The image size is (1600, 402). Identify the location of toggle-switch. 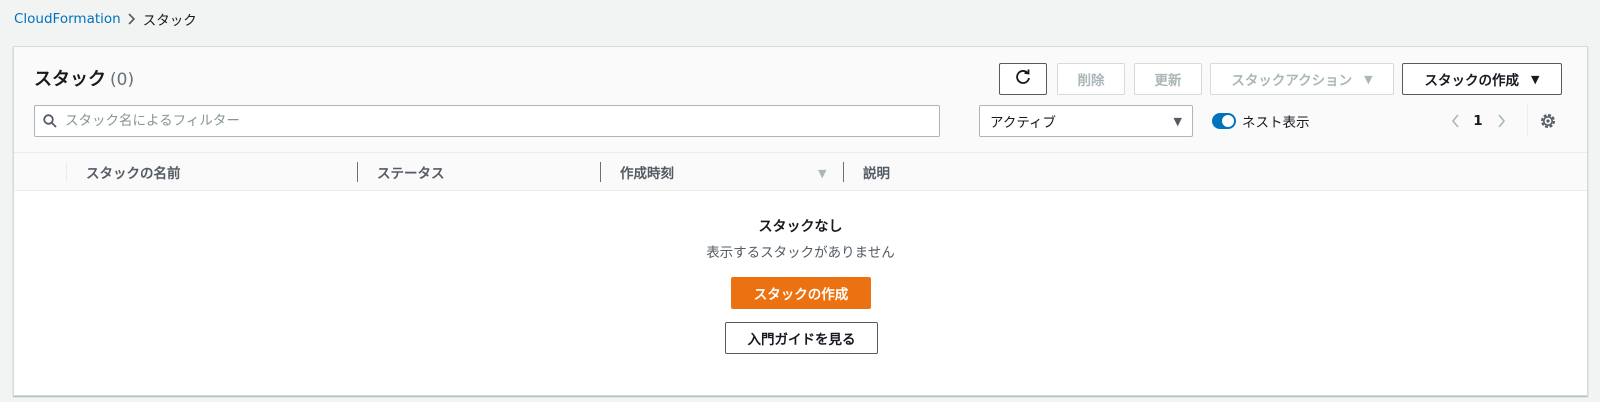
(1224, 121).